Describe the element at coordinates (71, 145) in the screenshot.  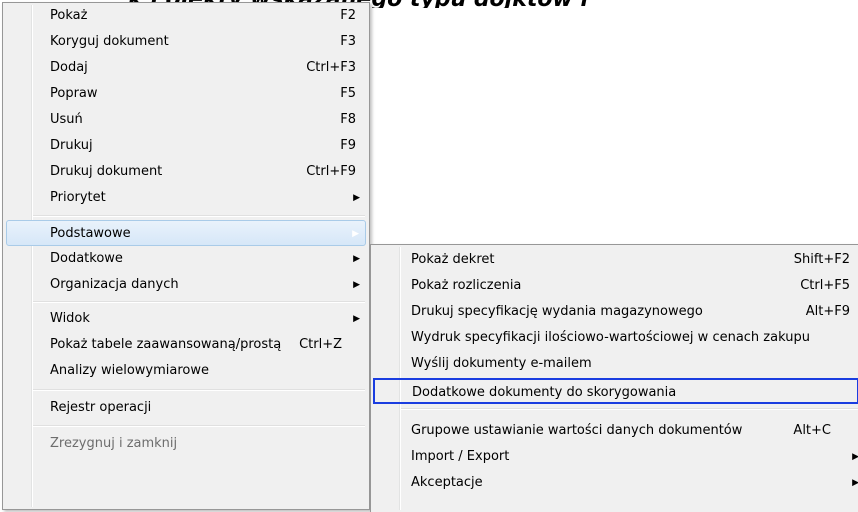
I see `menu-item-label: Drukuj` at that location.